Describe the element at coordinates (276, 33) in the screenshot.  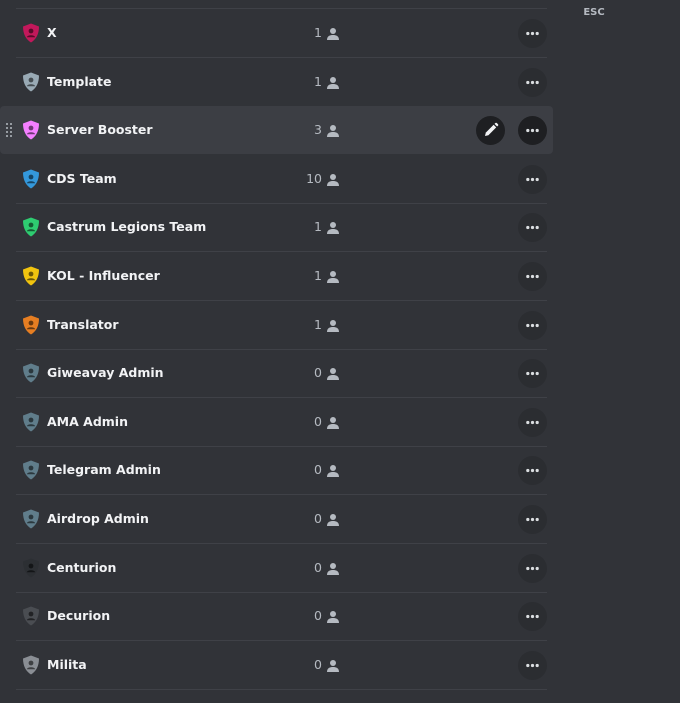
I see `role-row: X1` at that location.